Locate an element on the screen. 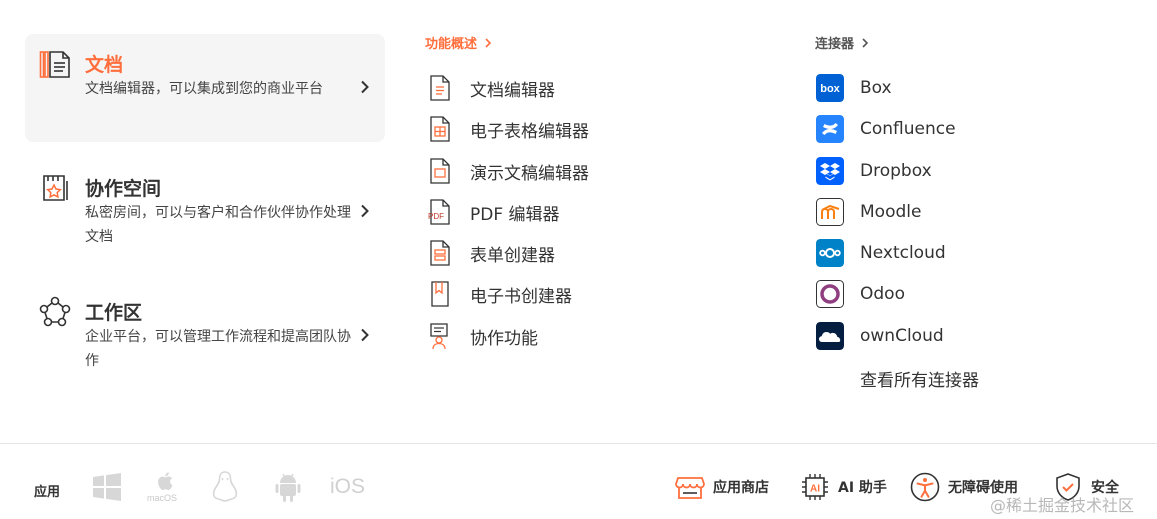 This screenshot has width=1157, height=519. feature-item-document-editor: 文档编辑器 is located at coordinates (491, 88).